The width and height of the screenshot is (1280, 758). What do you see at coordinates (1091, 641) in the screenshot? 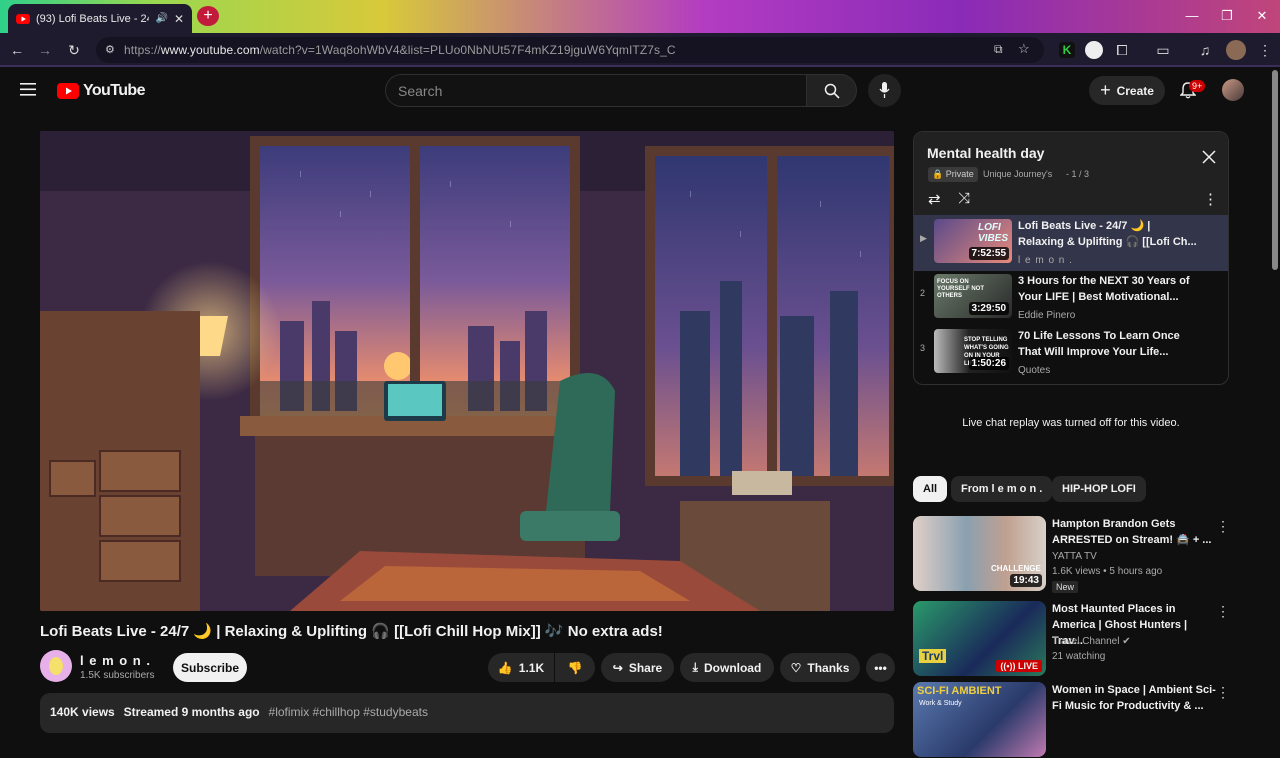
I see `recommendation-channel: Travel Channel ✔` at bounding box center [1091, 641].